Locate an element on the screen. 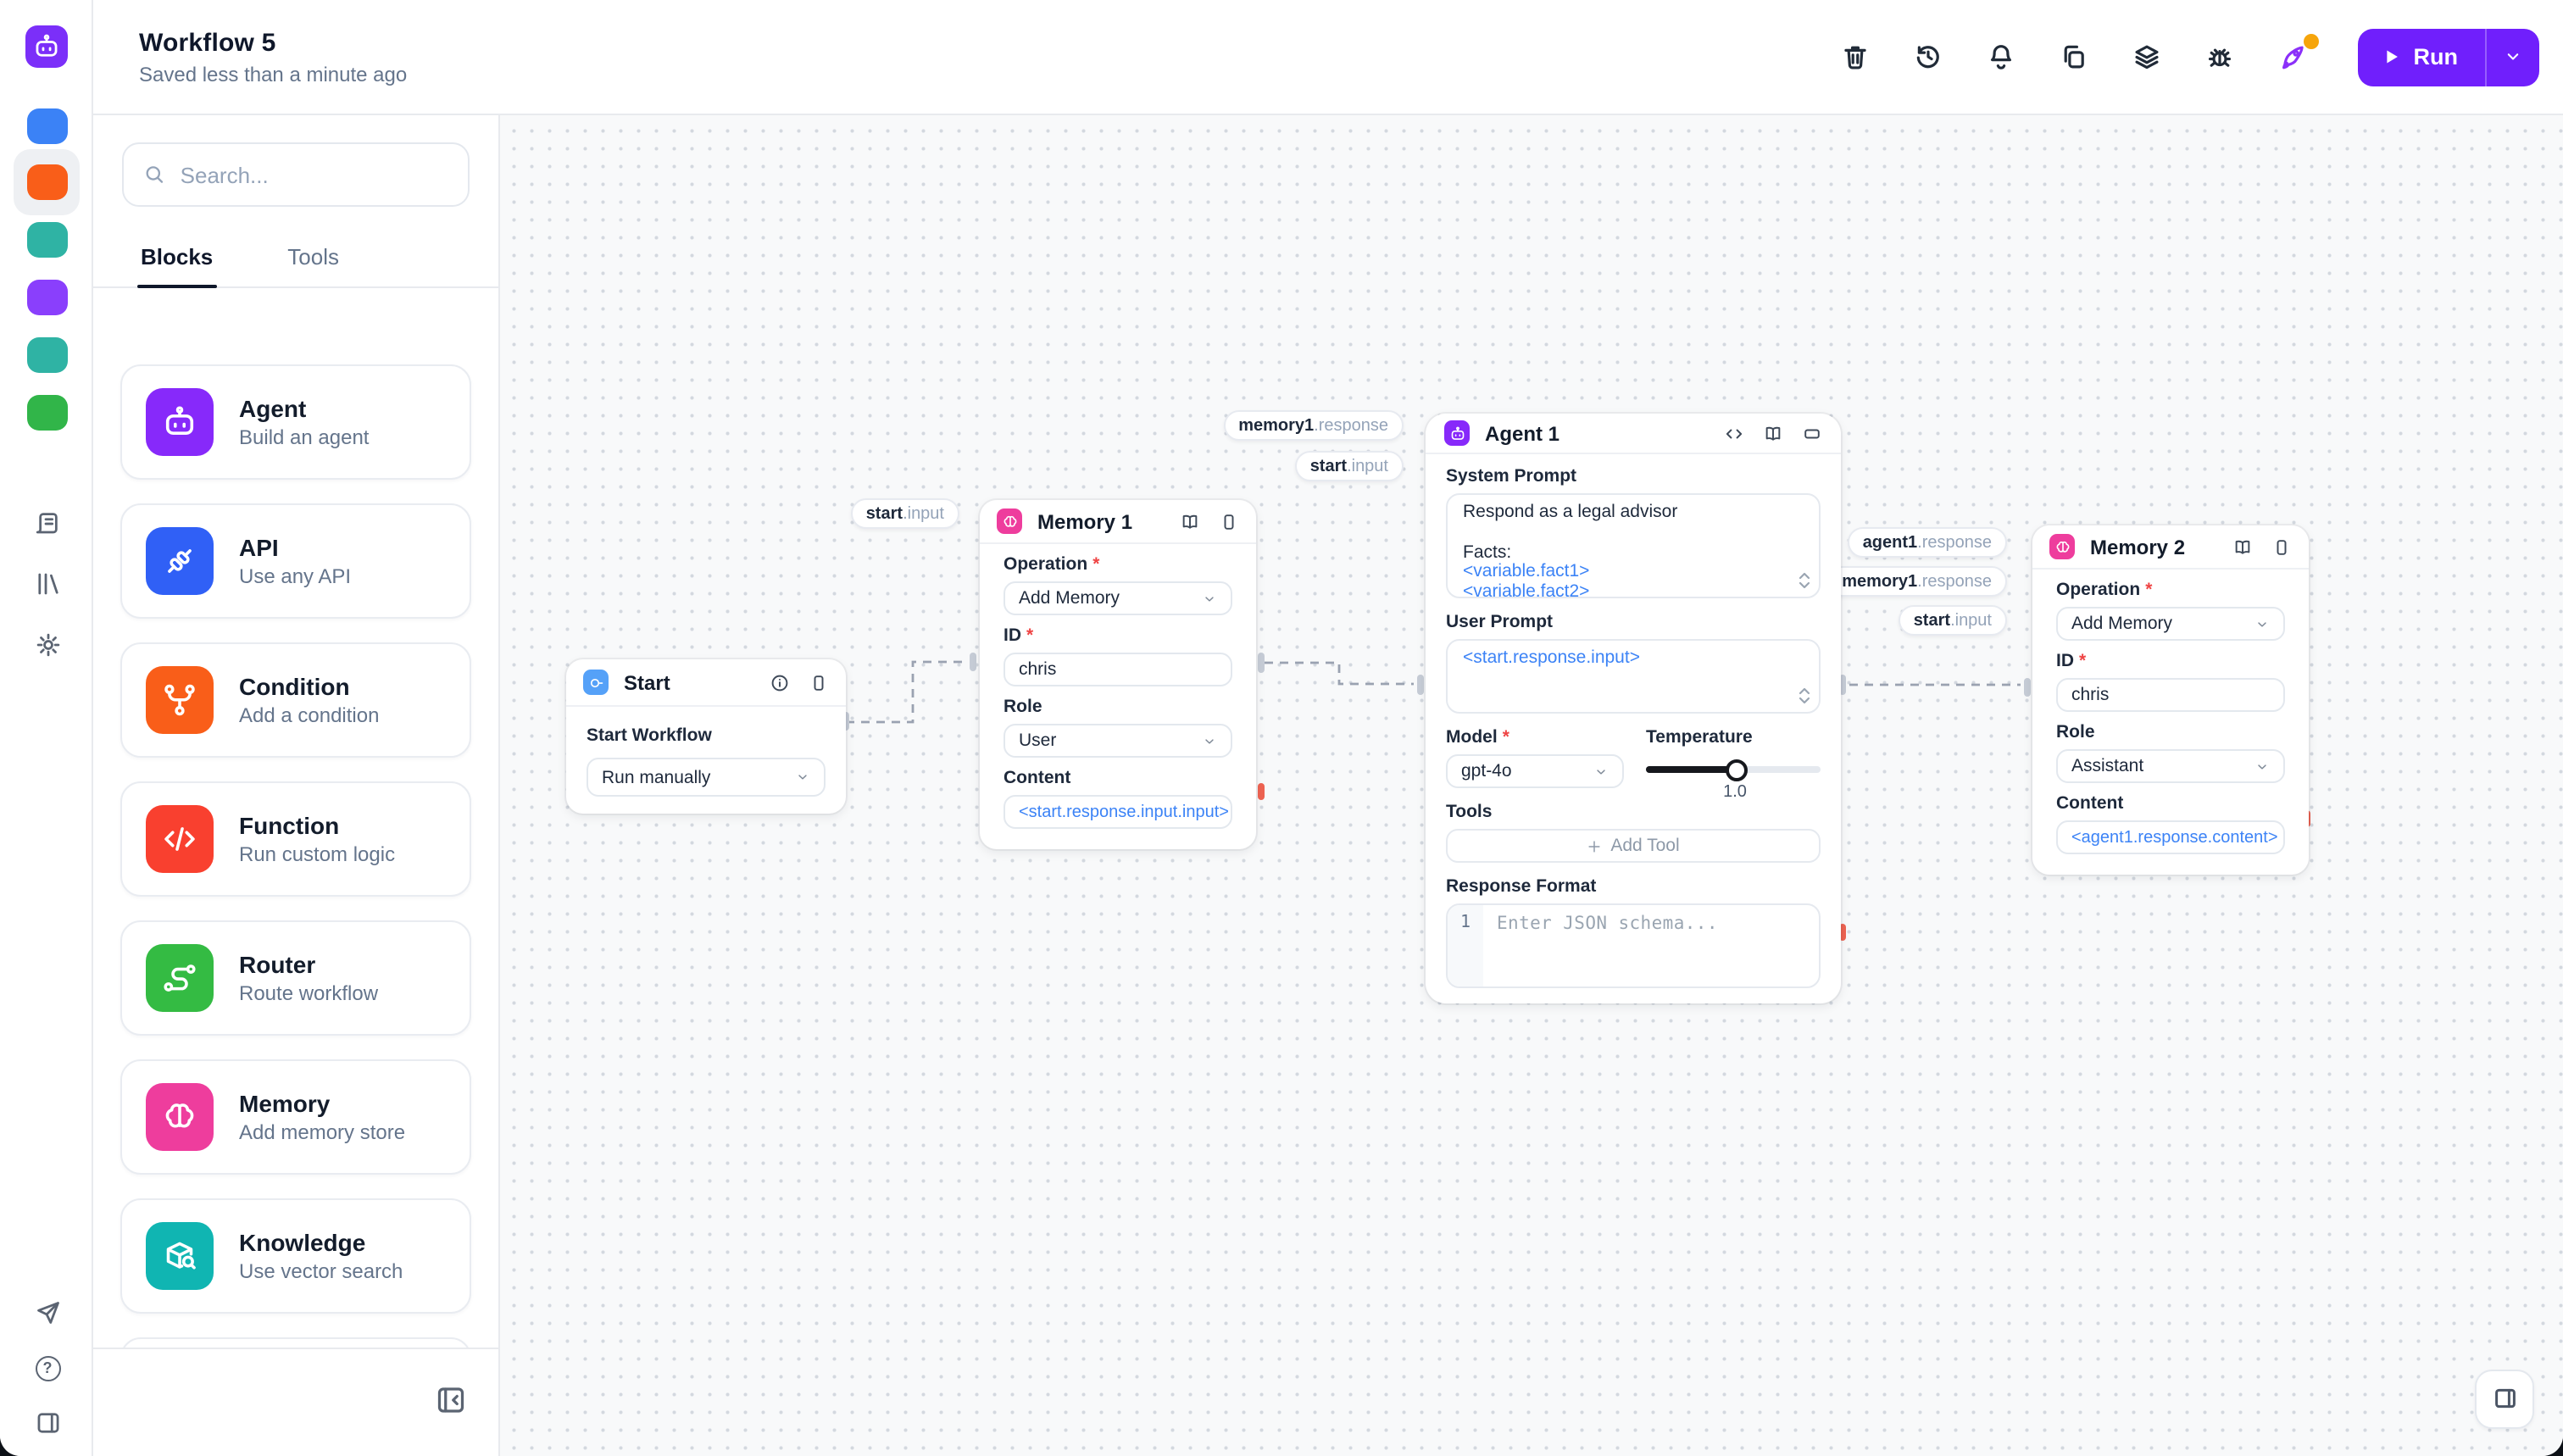 This screenshot has width=2563, height=1456. block-card-workflow: Workflow is located at coordinates (295, 1342).